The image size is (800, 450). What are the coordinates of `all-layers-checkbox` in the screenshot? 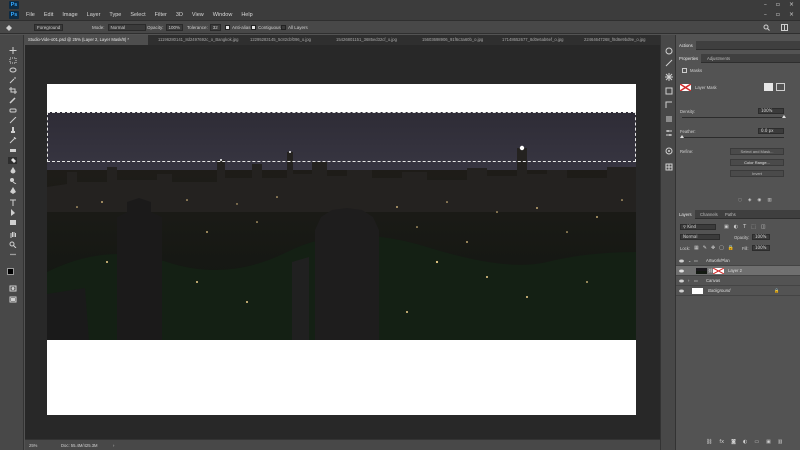 It's located at (283, 27).